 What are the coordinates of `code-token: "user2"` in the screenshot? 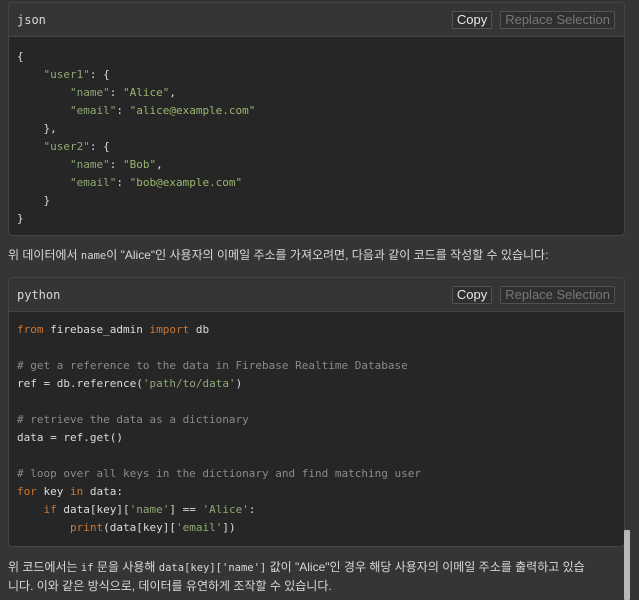 It's located at (66, 146).